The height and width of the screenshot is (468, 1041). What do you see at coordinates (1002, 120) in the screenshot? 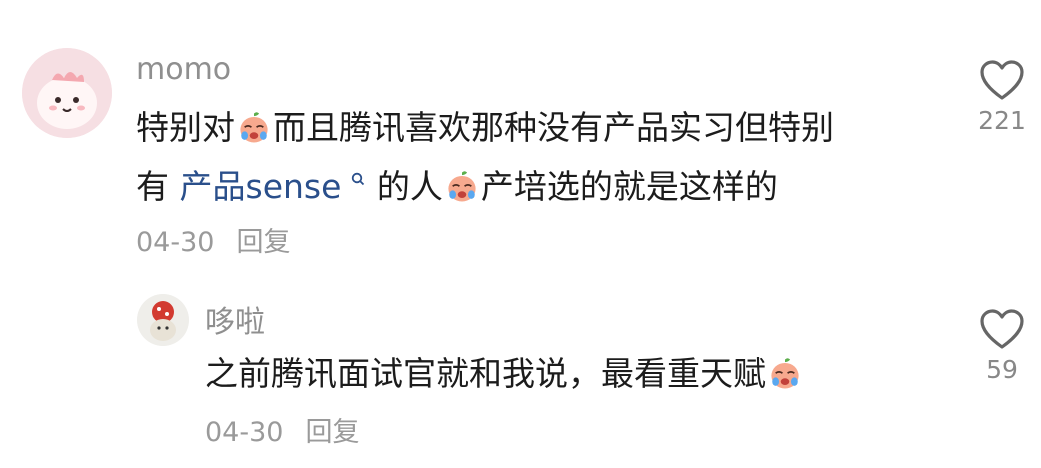
I see `like-count: 221` at bounding box center [1002, 120].